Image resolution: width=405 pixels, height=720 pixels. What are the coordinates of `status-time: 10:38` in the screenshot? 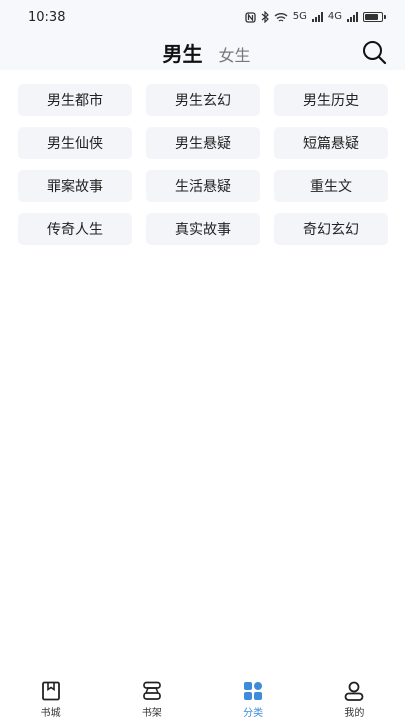 It's located at (47, 17).